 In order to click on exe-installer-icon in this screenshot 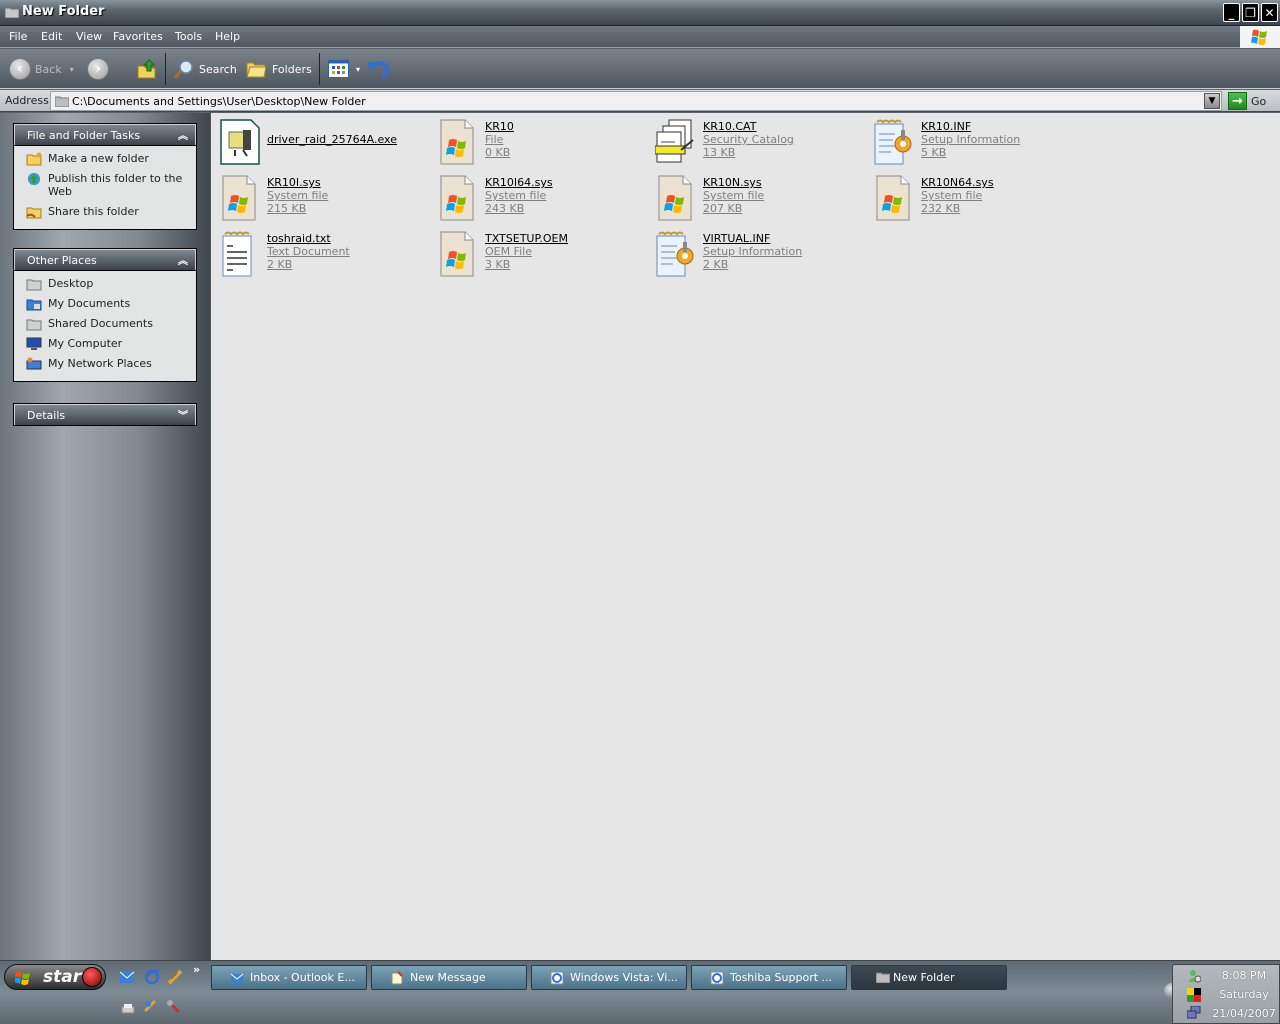, I will do `click(240, 142)`.